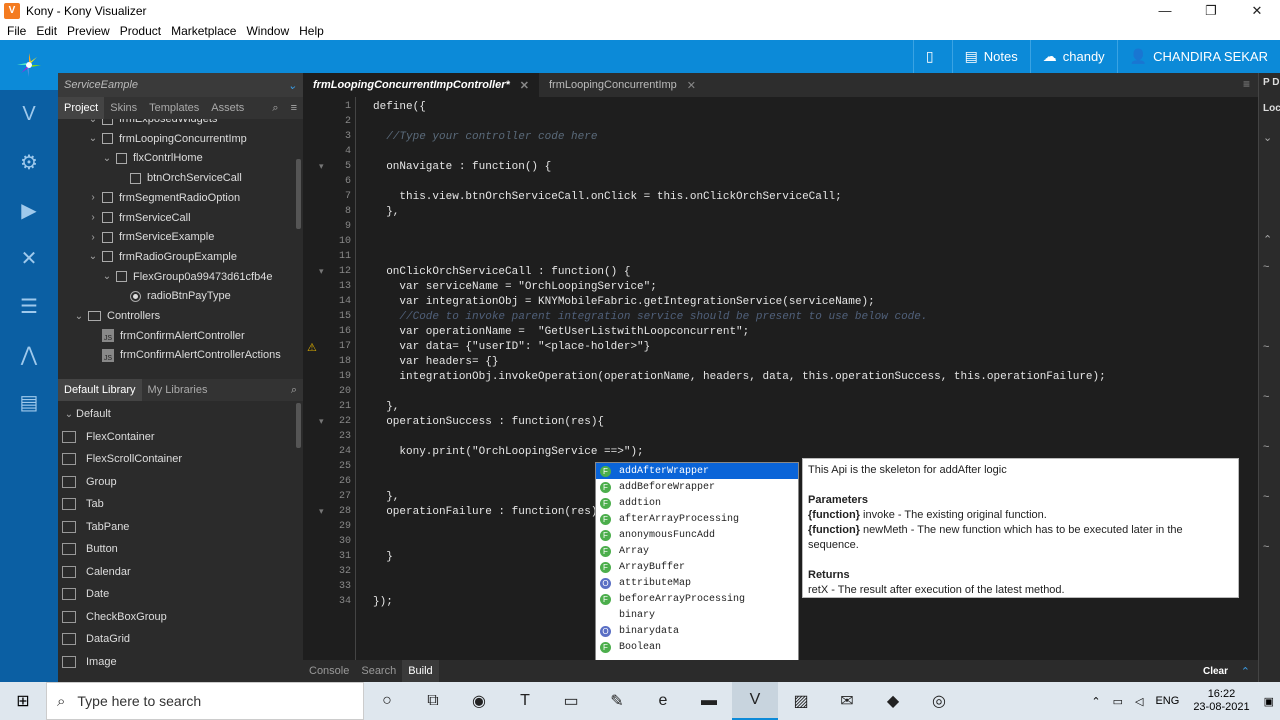 The height and width of the screenshot is (720, 1280). Describe the element at coordinates (203, 31) in the screenshot. I see `menu-marketplace: Marketplace` at that location.